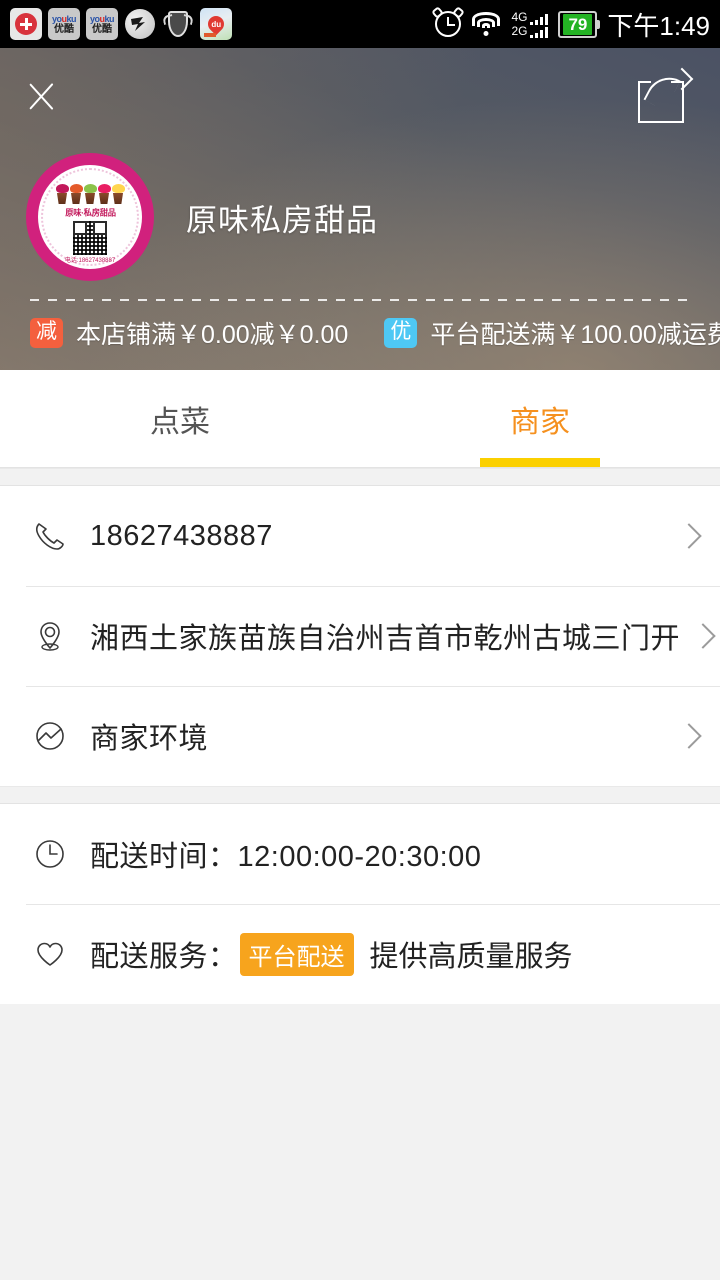  Describe the element at coordinates (540, 462) in the screenshot. I see `tab-active-underline` at that location.